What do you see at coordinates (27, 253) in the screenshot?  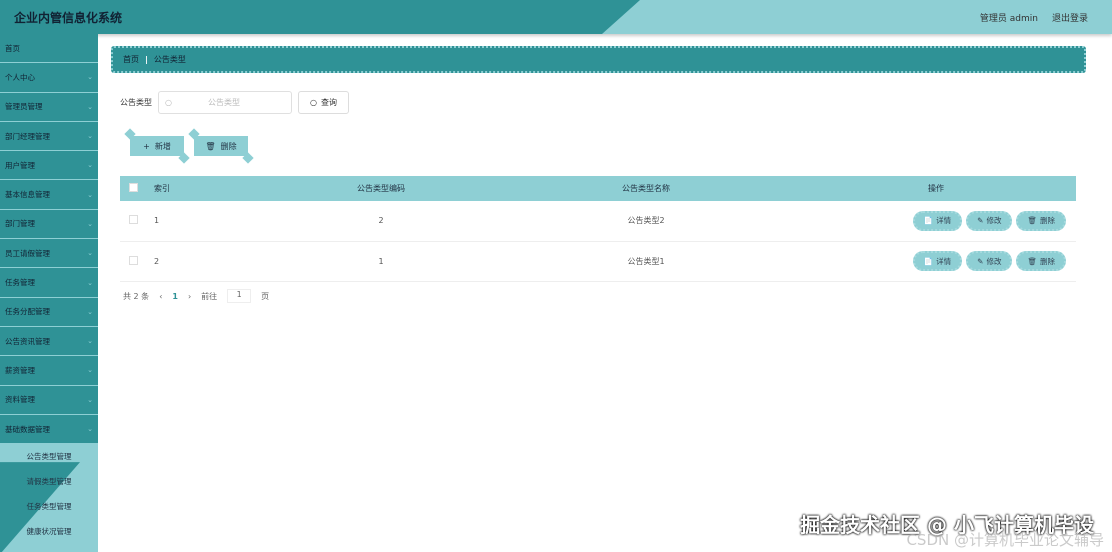 I see `sidebar-item-label: 员工请假管理` at bounding box center [27, 253].